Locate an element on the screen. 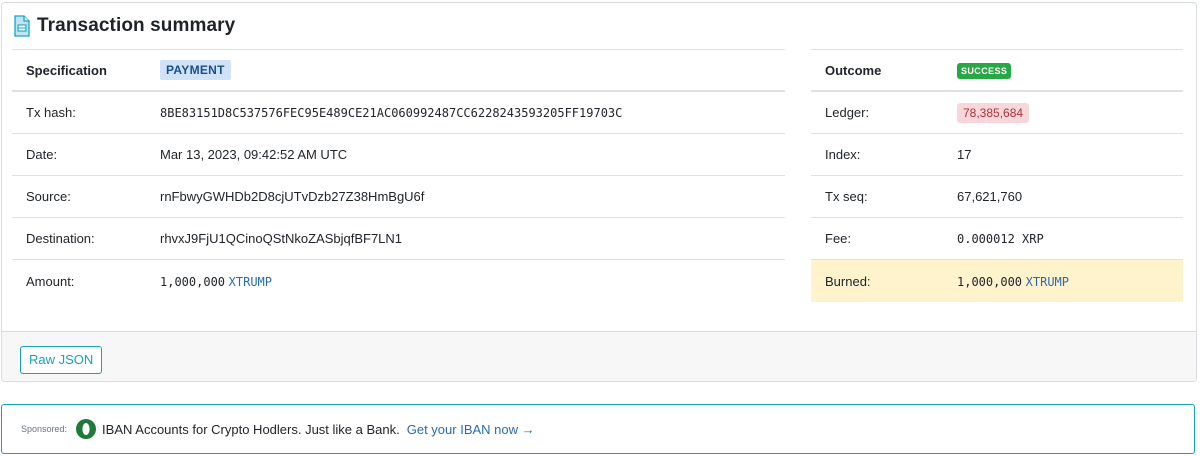 The height and width of the screenshot is (456, 1200). ledger-number-link: 78,385,684 is located at coordinates (993, 112).